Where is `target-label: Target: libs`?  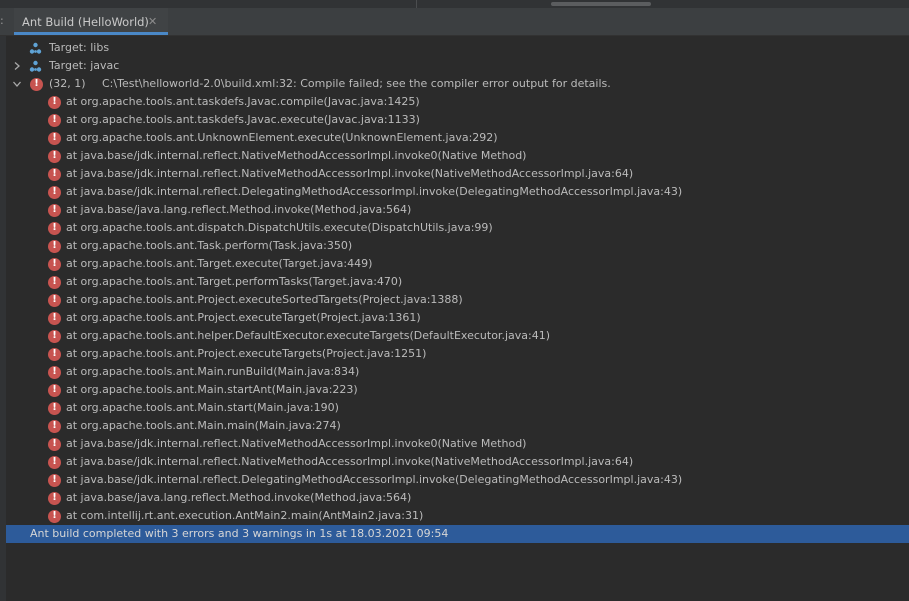
target-label: Target: libs is located at coordinates (79, 47).